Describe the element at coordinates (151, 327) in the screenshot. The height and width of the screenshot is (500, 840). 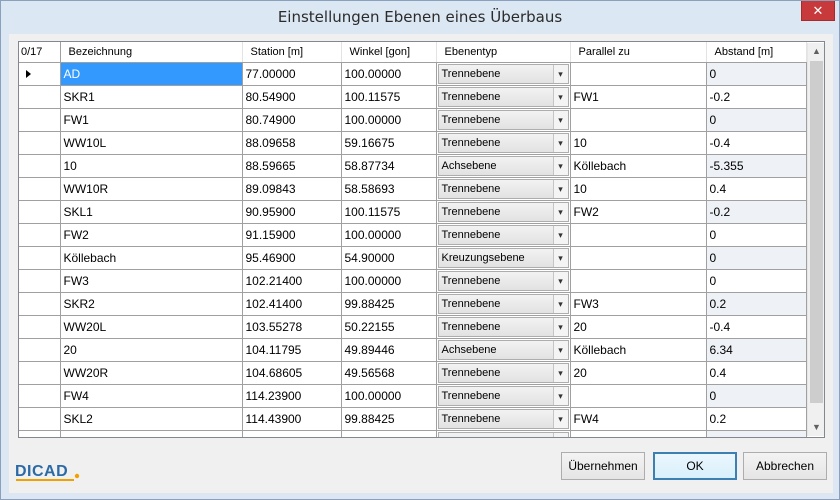
I see `cell-bezeichnung: WW20L` at that location.